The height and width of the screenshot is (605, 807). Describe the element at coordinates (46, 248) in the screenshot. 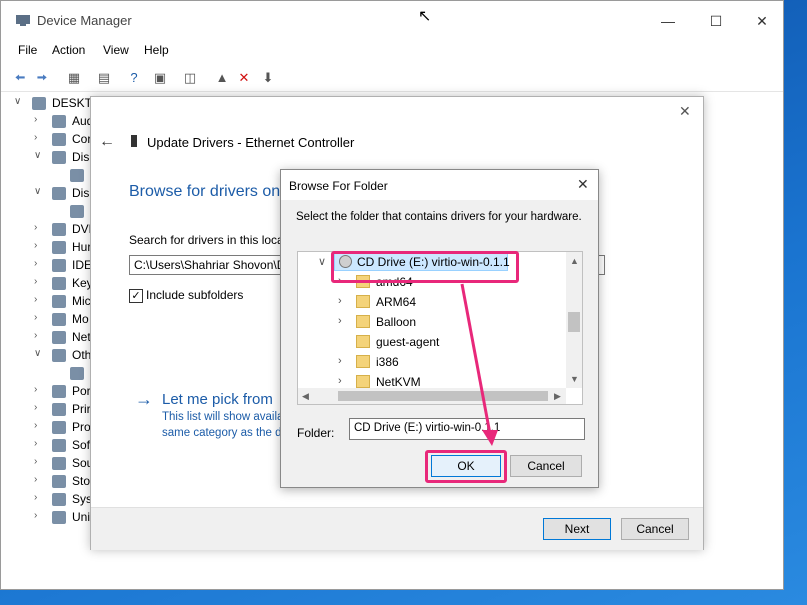

I see `tree-item: › Hur` at that location.